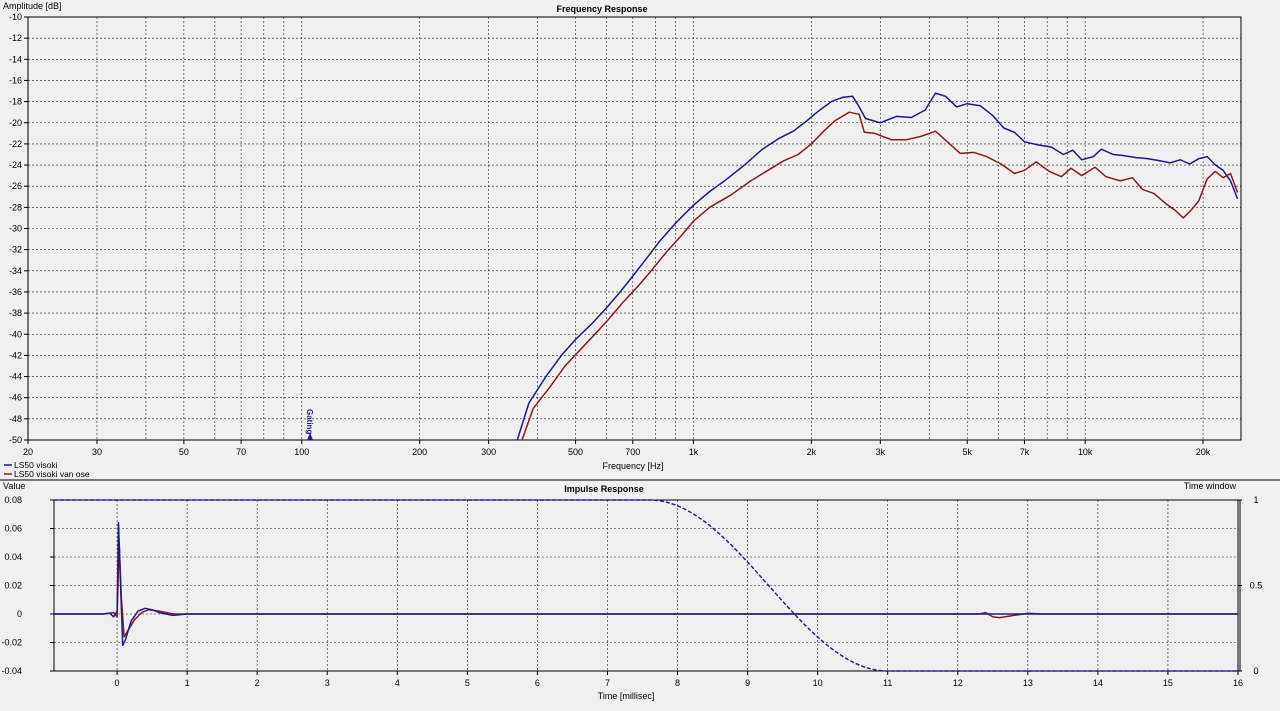 The image size is (1280, 711). I want to click on fr-y-tick-label: -20, so click(15, 123).